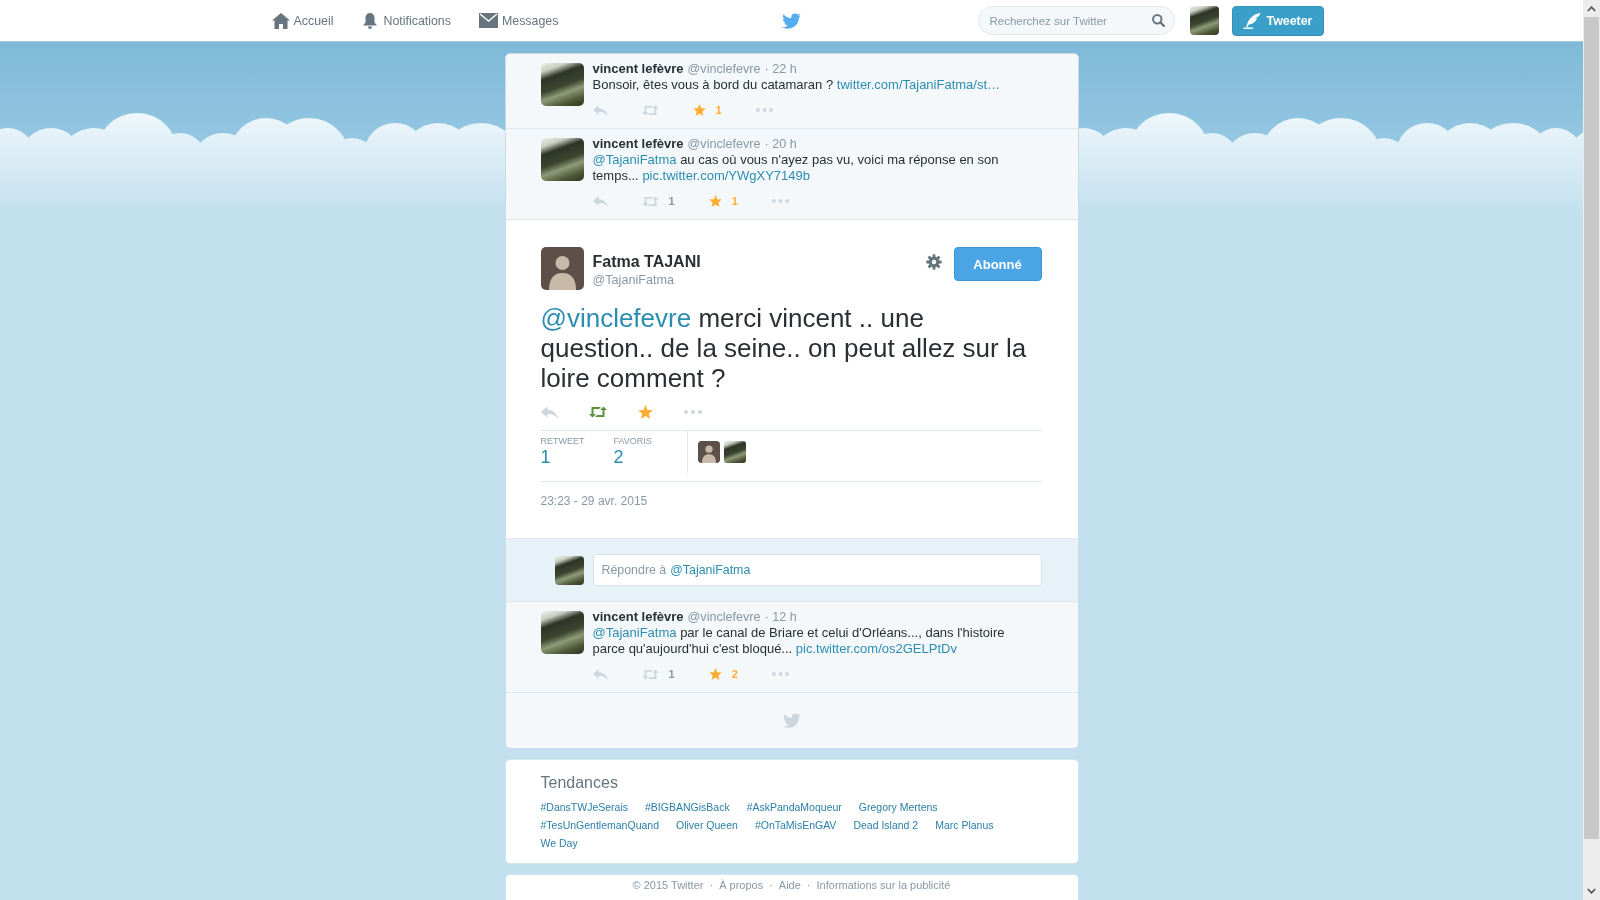  Describe the element at coordinates (562, 268) in the screenshot. I see `avatar-silhouette-icon` at that location.